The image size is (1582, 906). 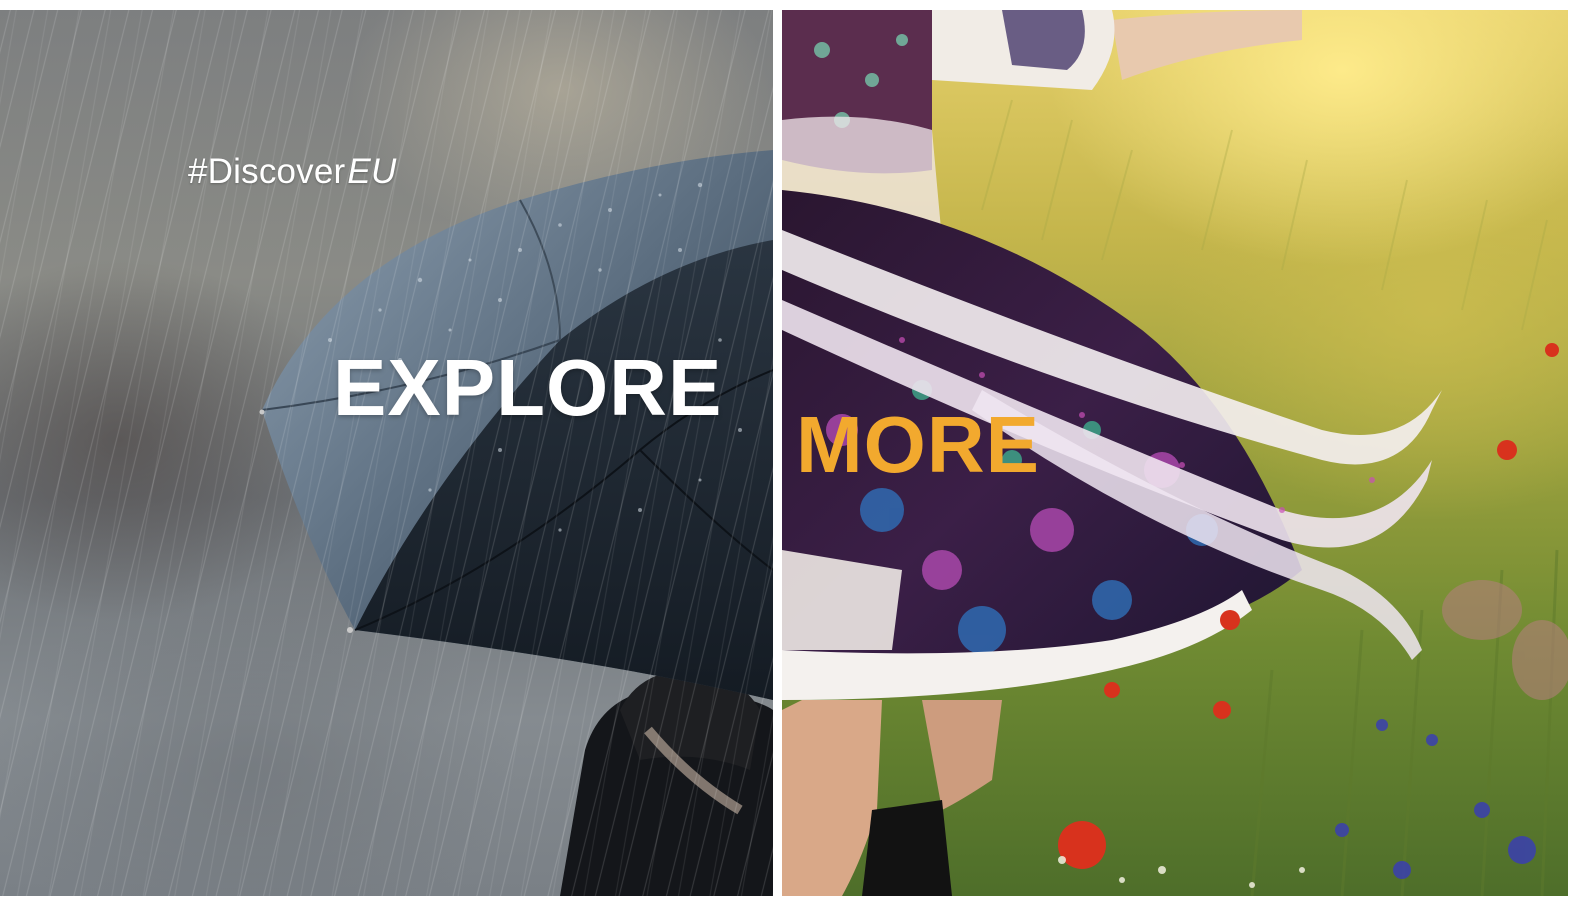 What do you see at coordinates (918, 444) in the screenshot?
I see `headline-more: MORE` at bounding box center [918, 444].